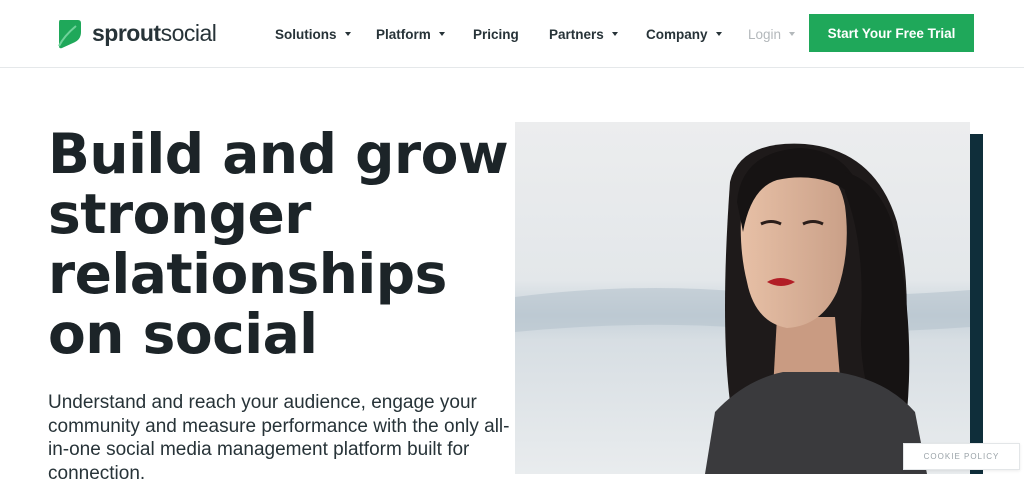 This screenshot has width=1024, height=485. What do you see at coordinates (677, 34) in the screenshot?
I see `nav-company-label: Company` at bounding box center [677, 34].